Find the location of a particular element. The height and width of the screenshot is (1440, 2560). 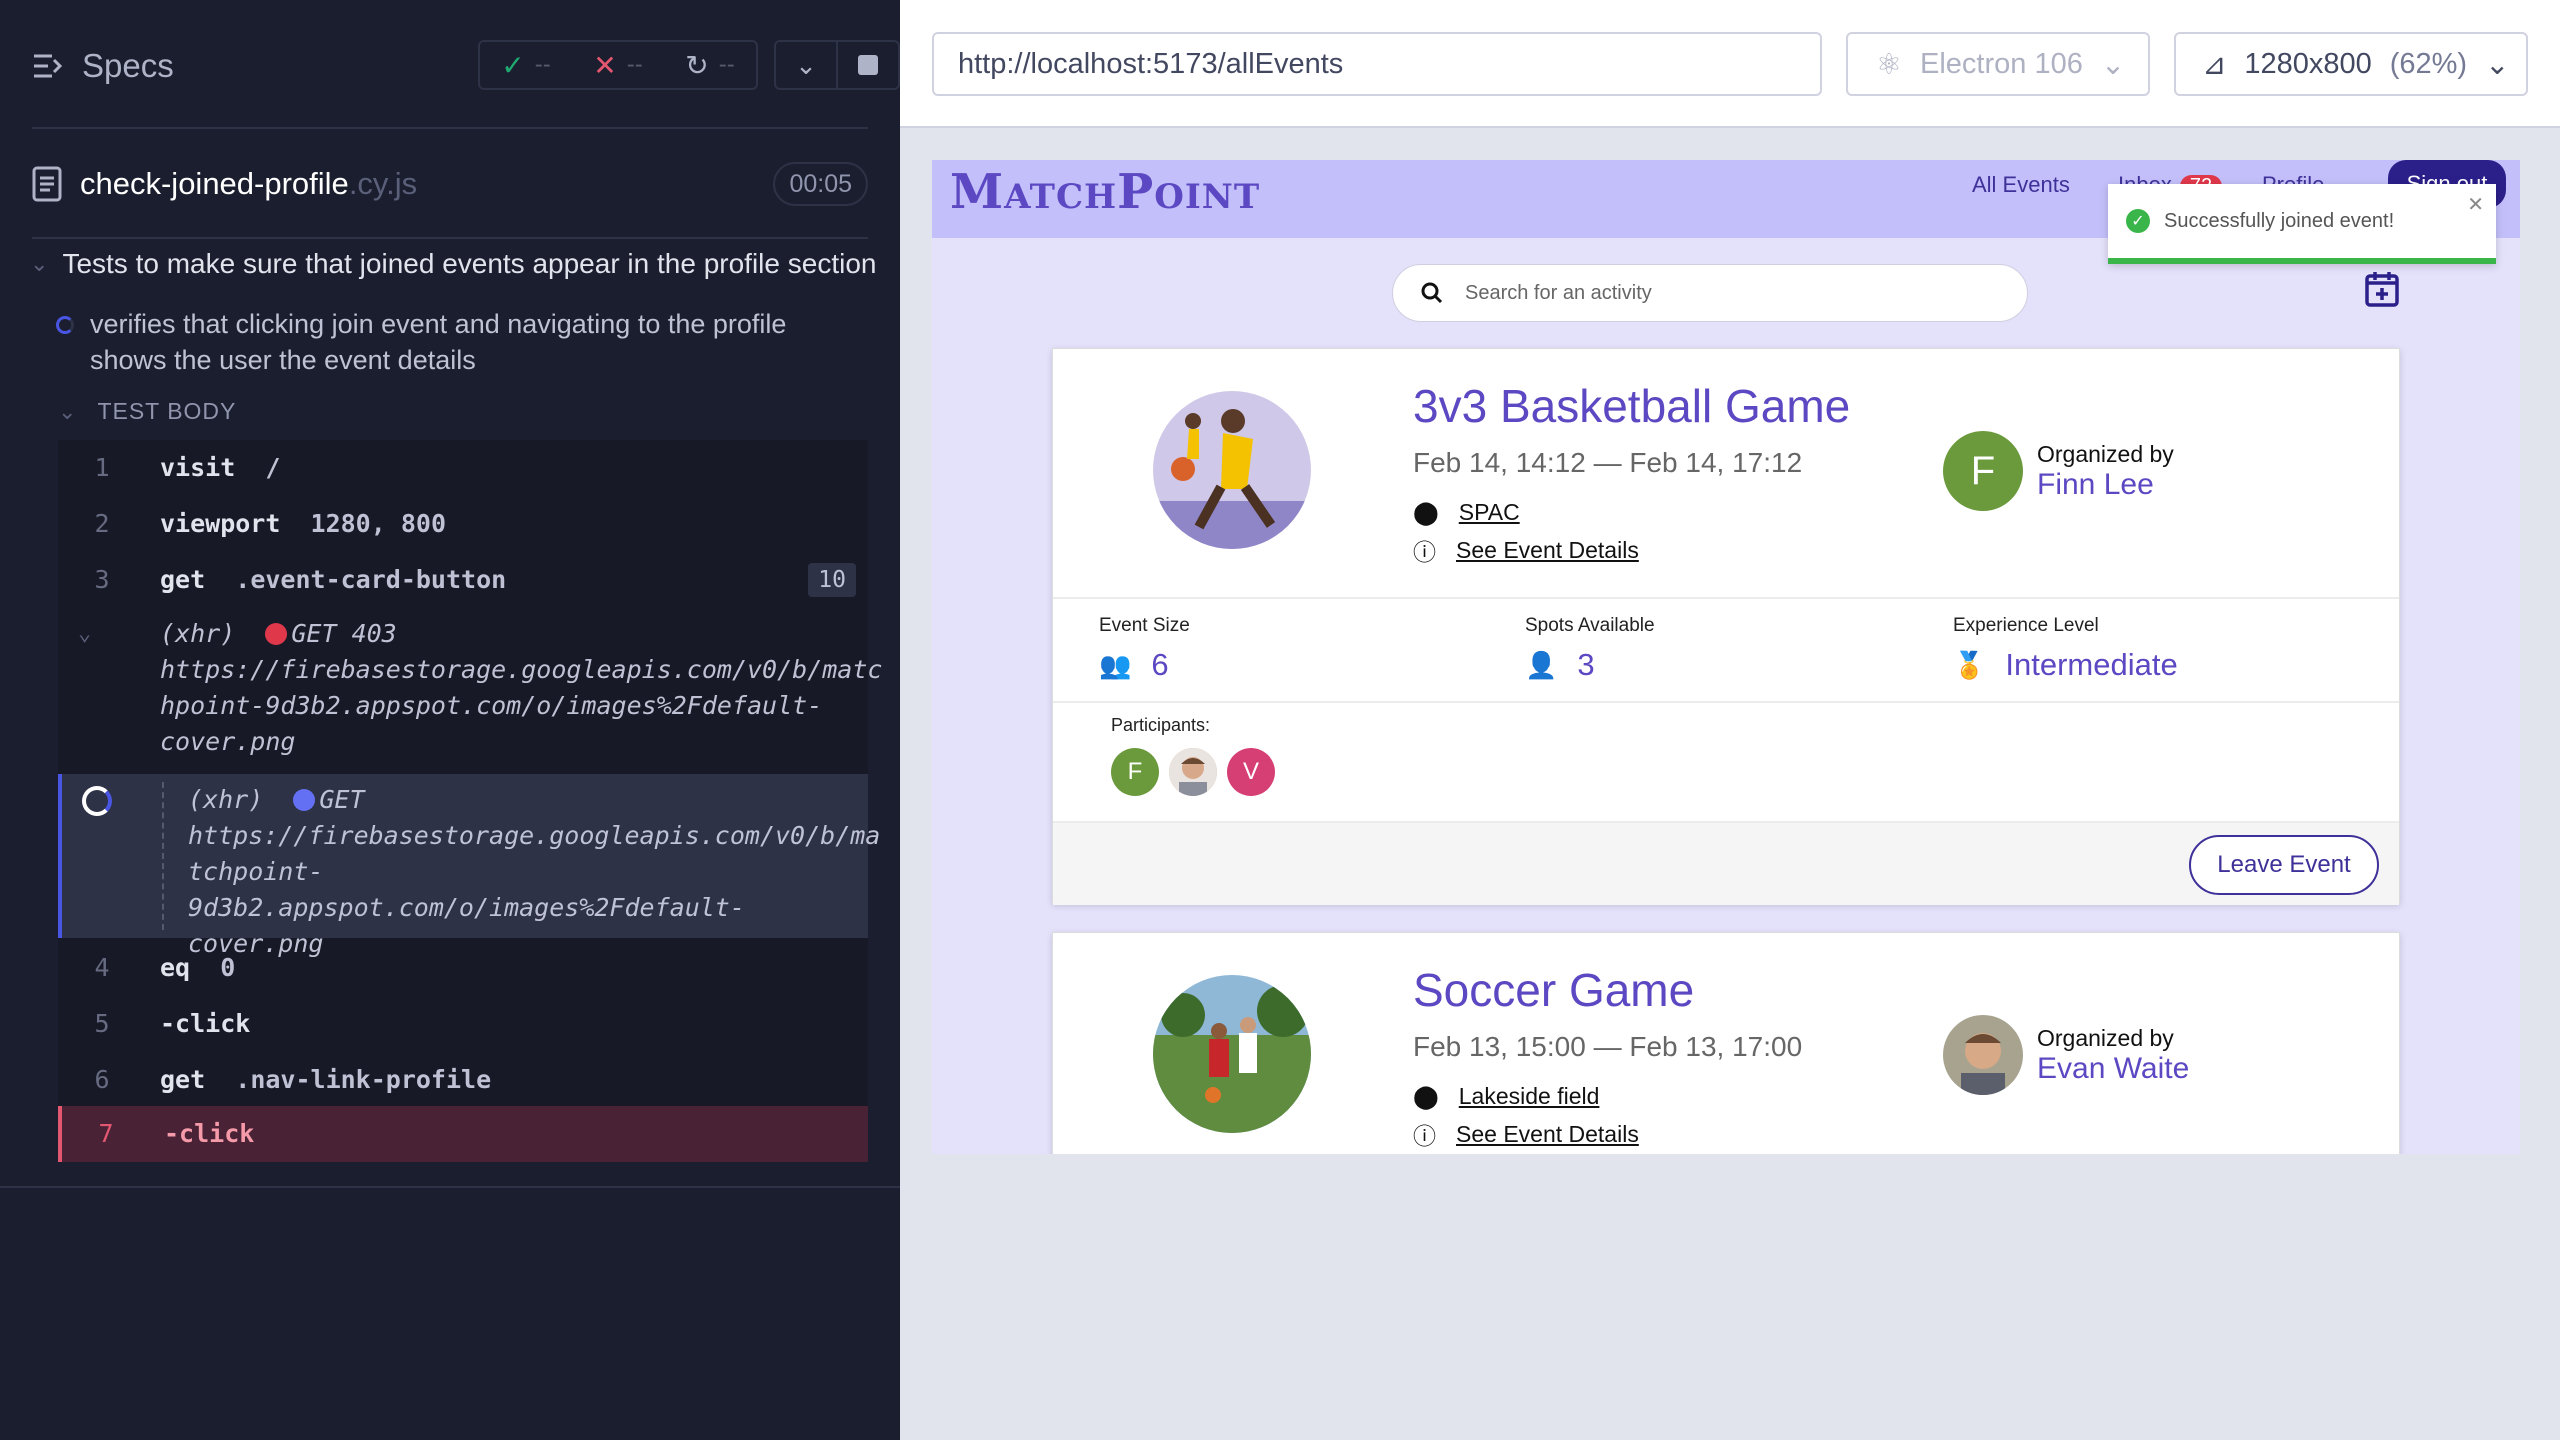

collapse-all-button: ⌄ is located at coordinates (806, 65).